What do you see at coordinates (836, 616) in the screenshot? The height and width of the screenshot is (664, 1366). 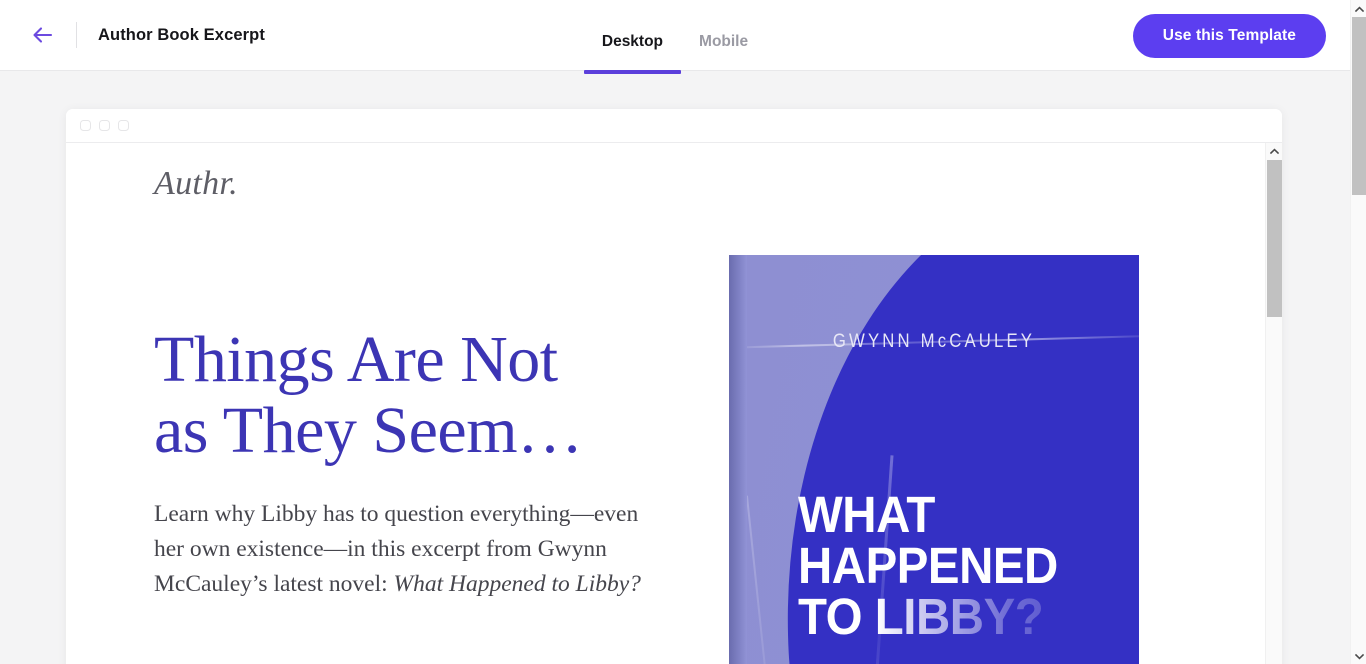 I see `book-title-line-3-solid: TO` at bounding box center [836, 616].